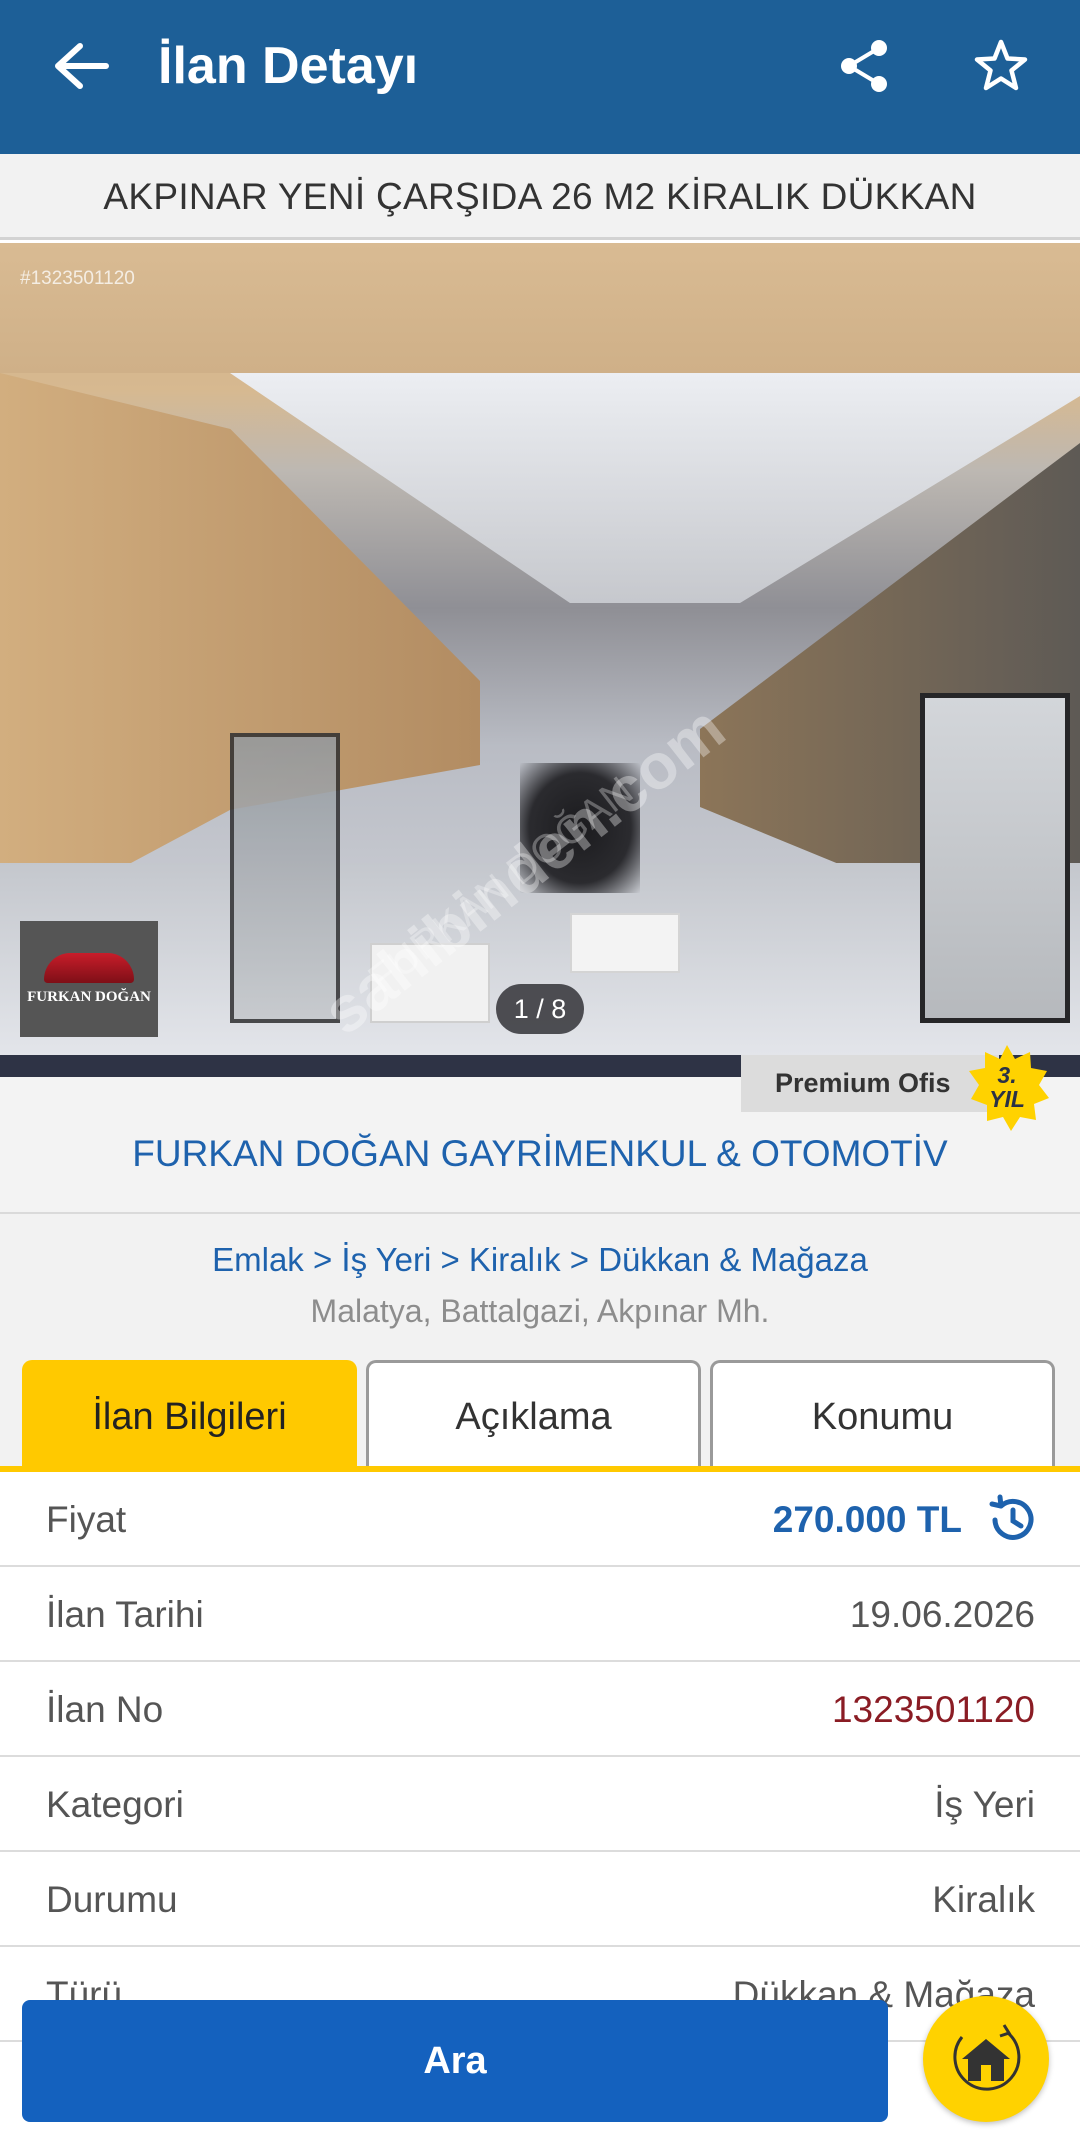  I want to click on detail-row-date: İlan Tarihi 19.06.2026, so click(540, 1614).